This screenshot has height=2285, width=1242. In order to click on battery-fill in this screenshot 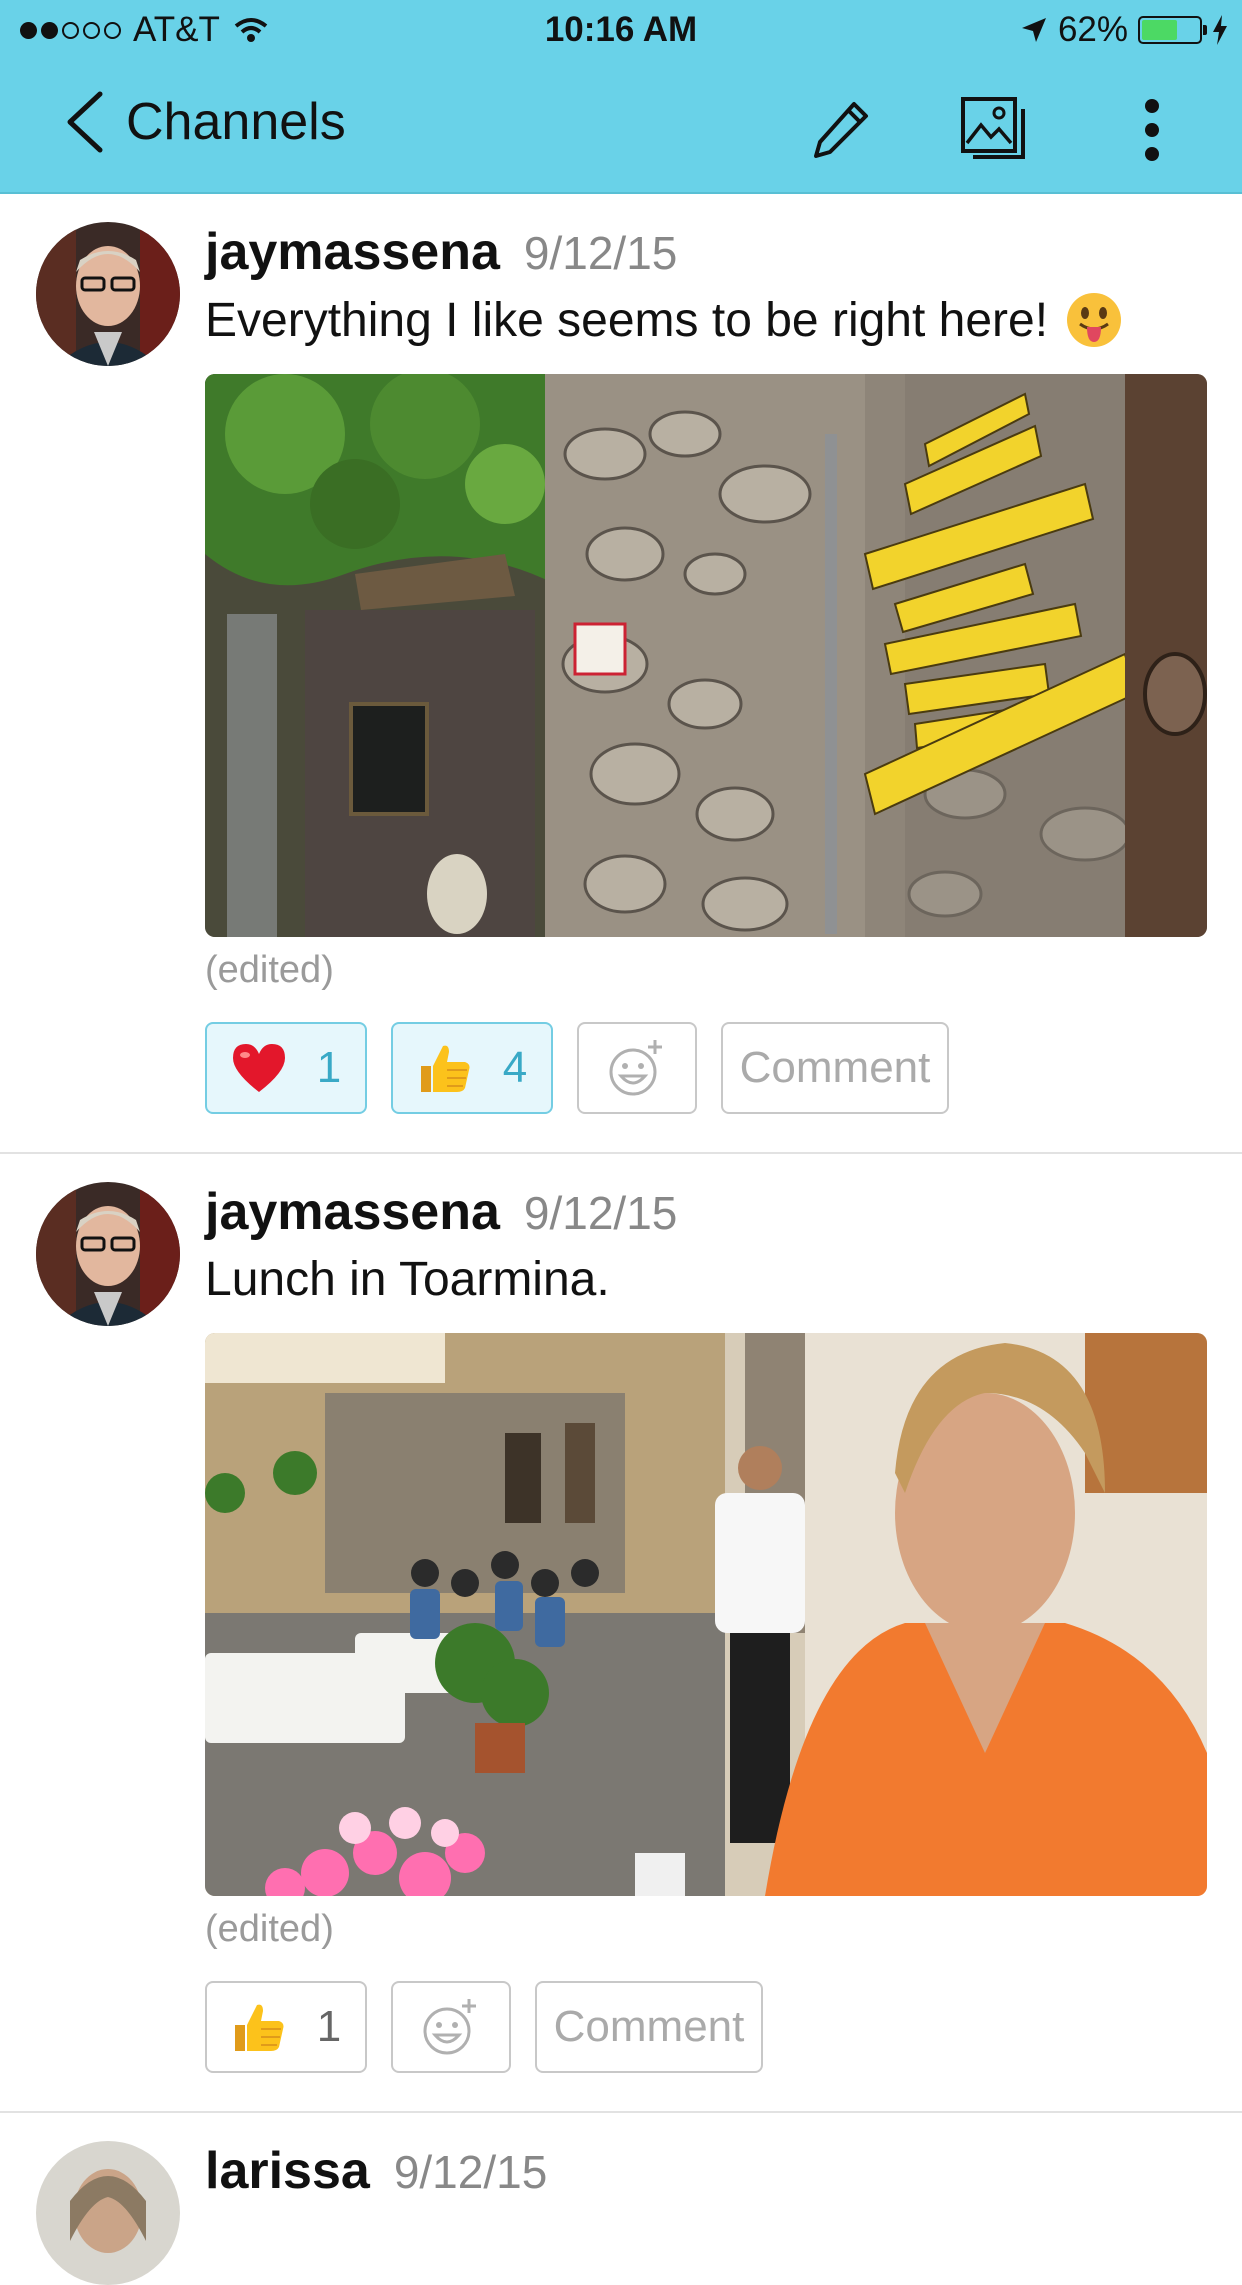, I will do `click(1159, 30)`.